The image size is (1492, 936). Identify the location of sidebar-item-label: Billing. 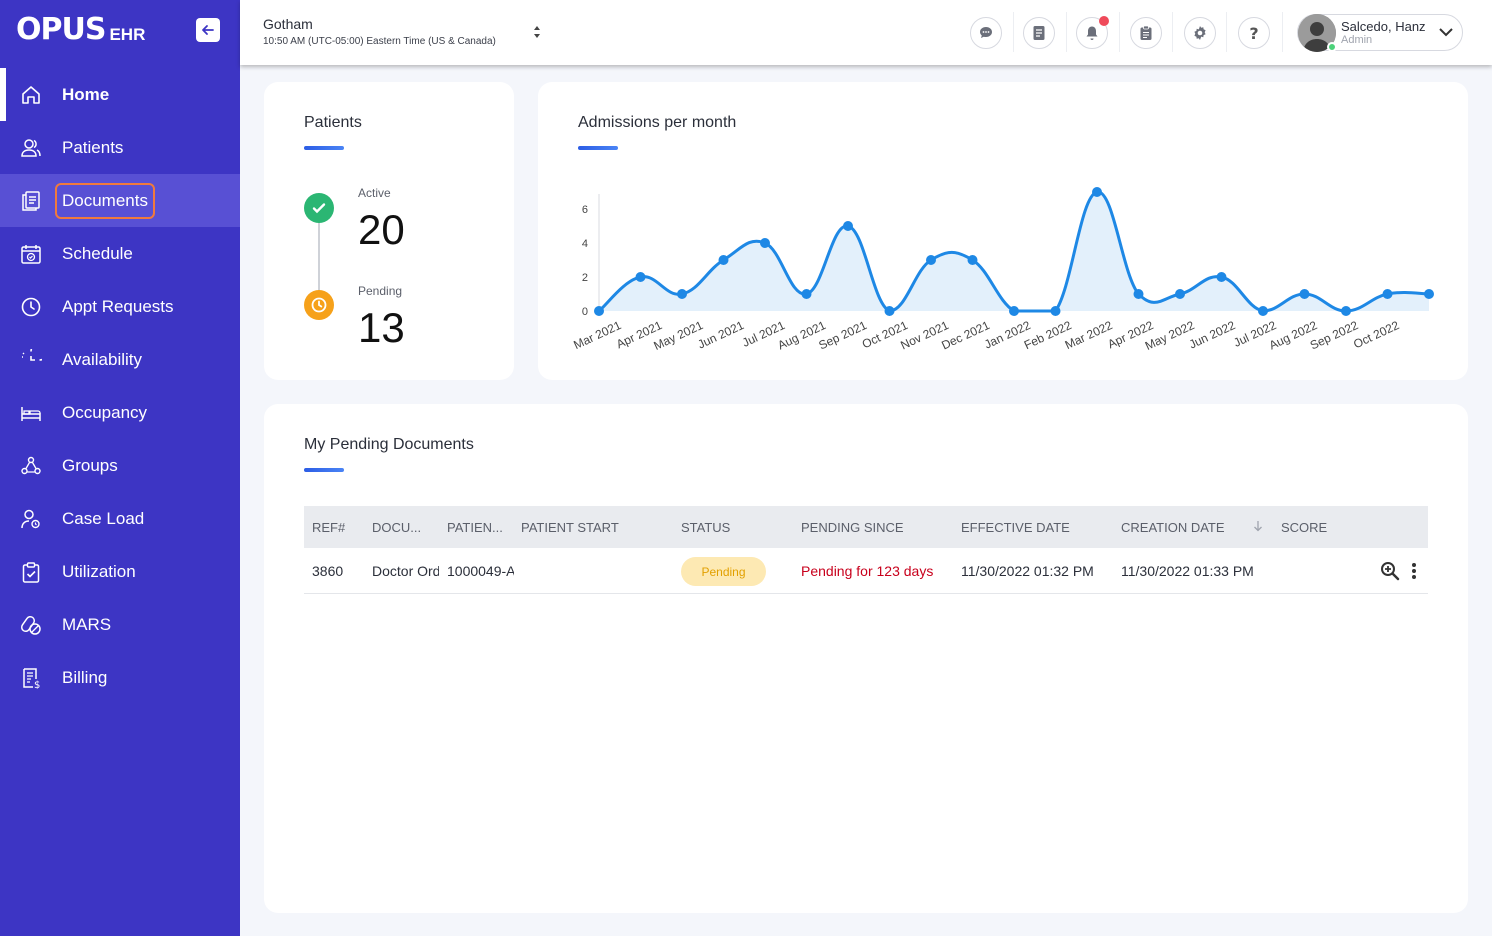
(85, 677).